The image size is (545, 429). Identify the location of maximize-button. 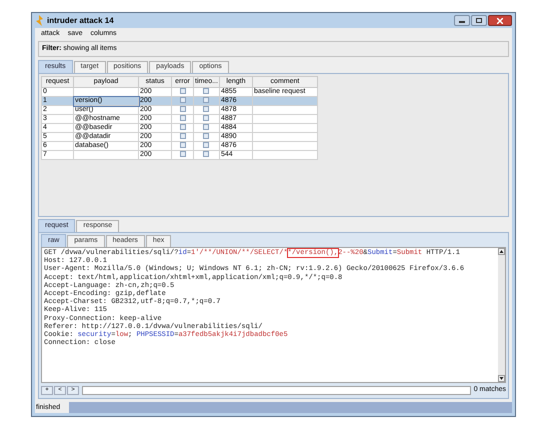
(479, 20).